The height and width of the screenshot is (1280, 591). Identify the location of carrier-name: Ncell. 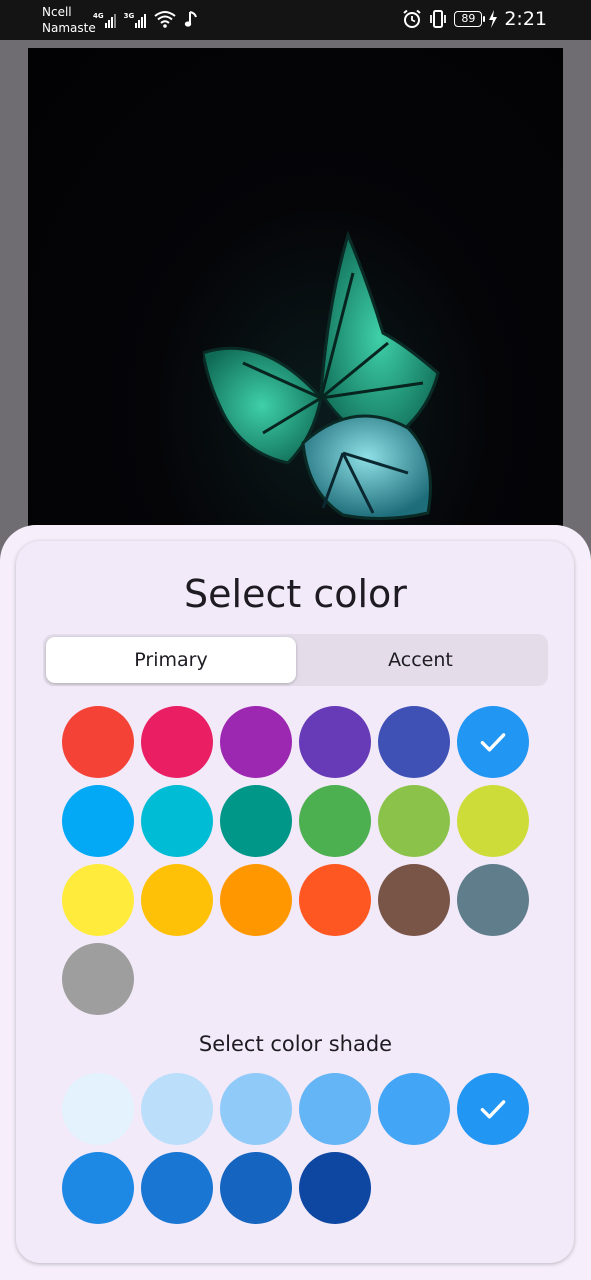
(57, 12).